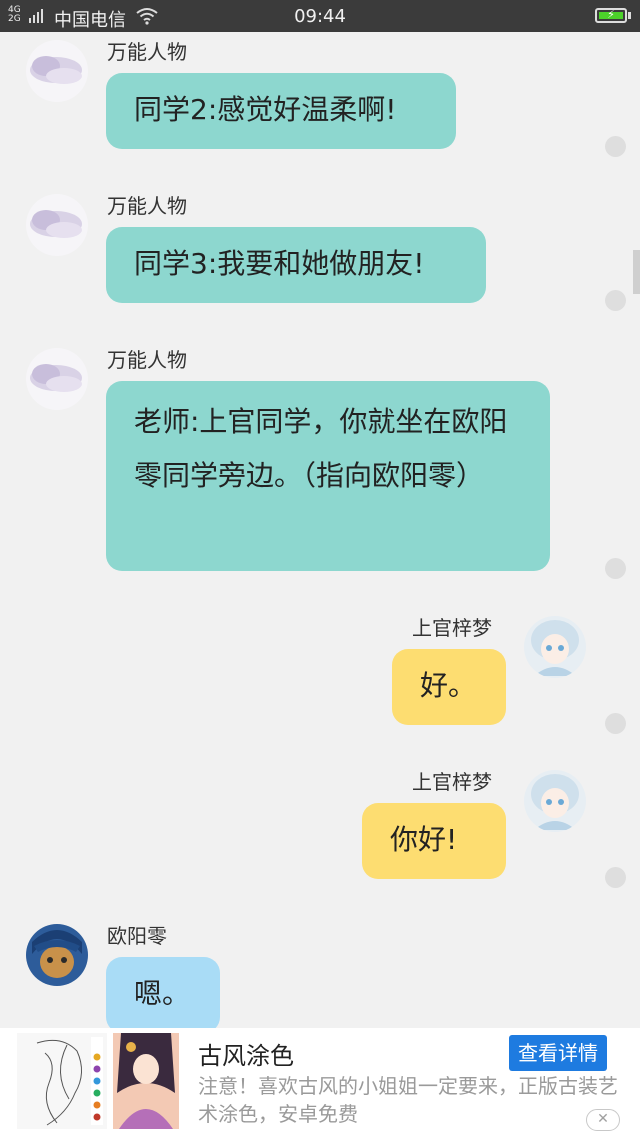 The height and width of the screenshot is (1138, 640). I want to click on message-bubble: 你好!, so click(434, 841).